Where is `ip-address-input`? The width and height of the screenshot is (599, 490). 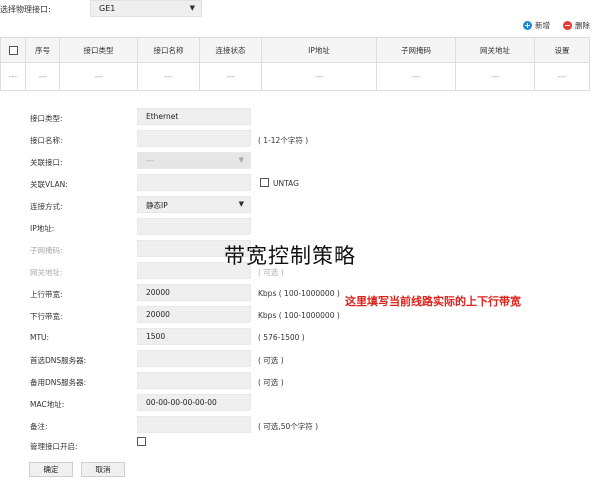 ip-address-input is located at coordinates (194, 226).